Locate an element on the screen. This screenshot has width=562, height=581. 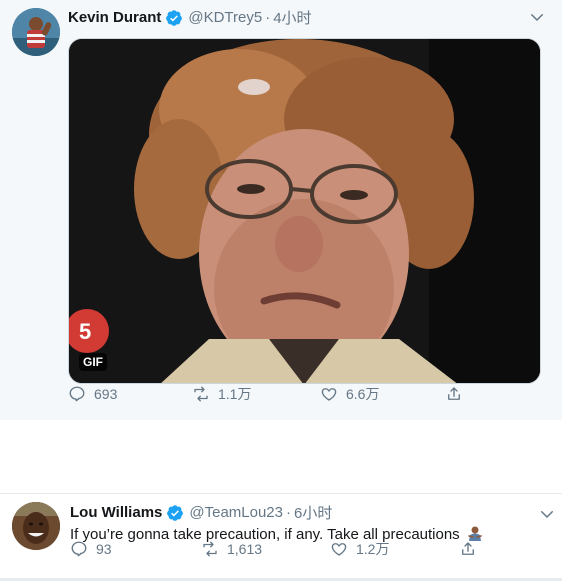
like-button: 1.2万 is located at coordinates (359, 549).